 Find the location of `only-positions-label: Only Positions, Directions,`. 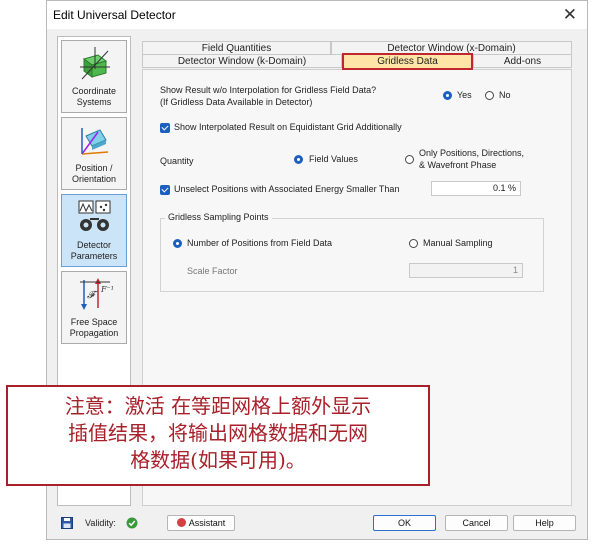

only-positions-label: Only Positions, Directions, is located at coordinates (472, 153).